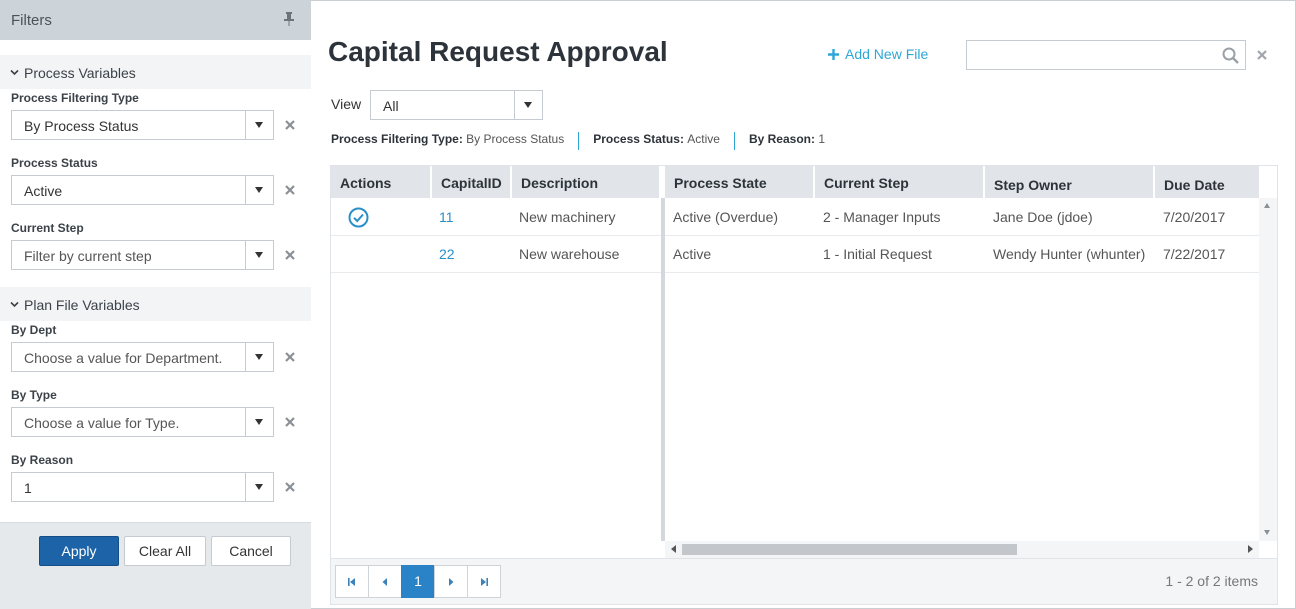 This screenshot has height=609, width=1296. I want to click on select-placeholder: Filter by current step, so click(88, 256).